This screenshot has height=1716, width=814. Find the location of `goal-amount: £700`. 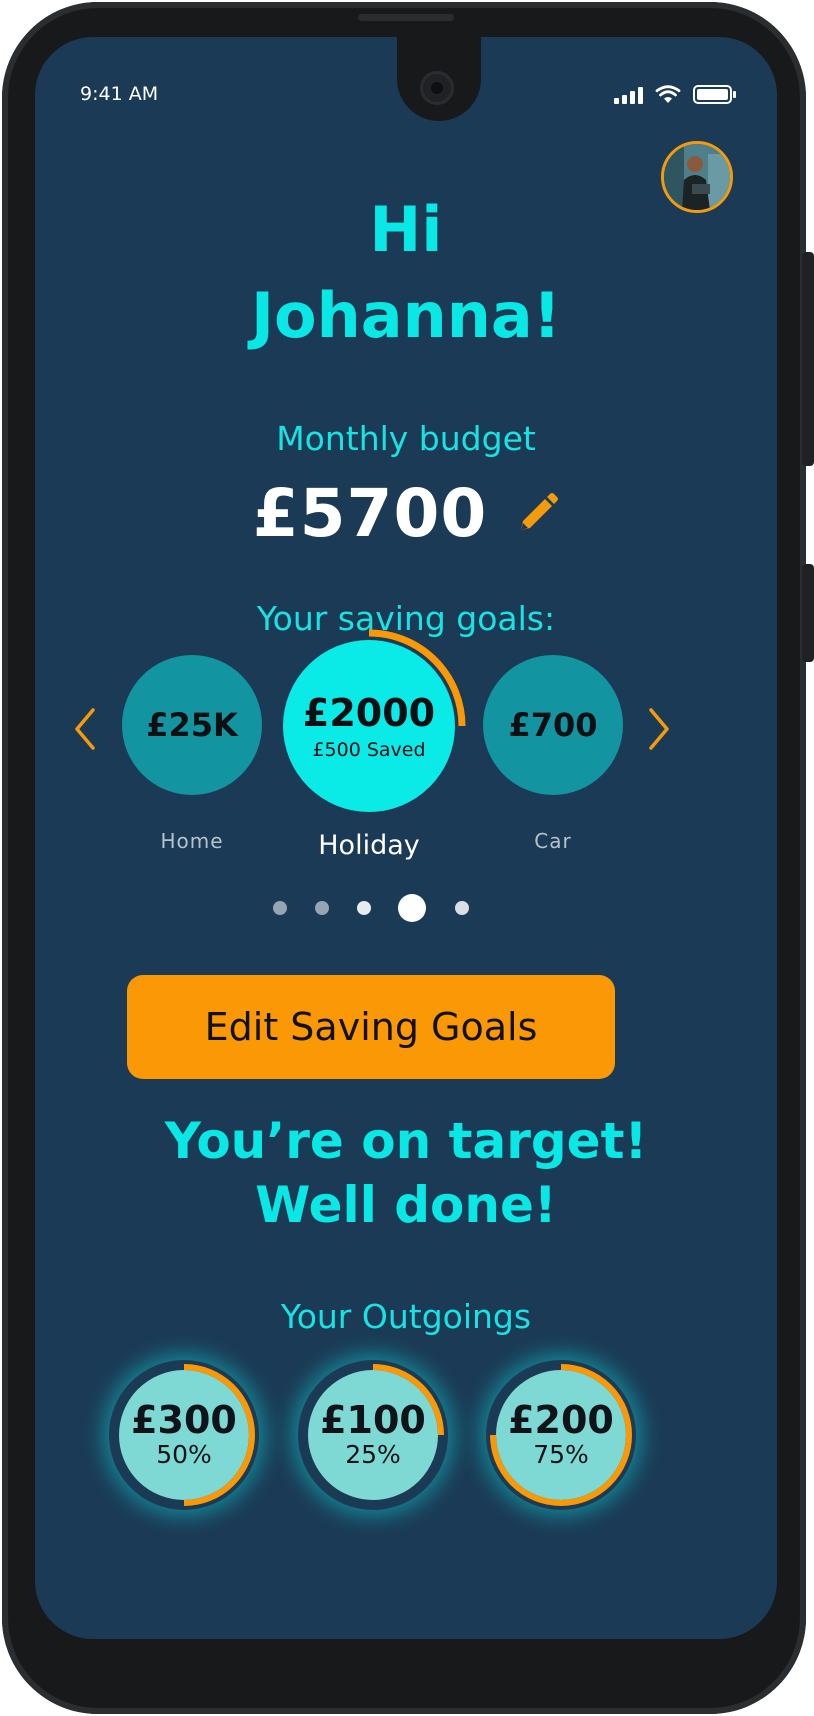

goal-amount: £700 is located at coordinates (553, 725).